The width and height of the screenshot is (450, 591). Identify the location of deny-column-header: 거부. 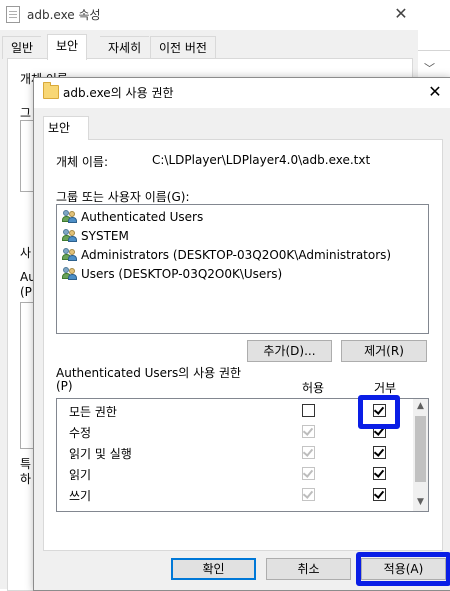
(385, 388).